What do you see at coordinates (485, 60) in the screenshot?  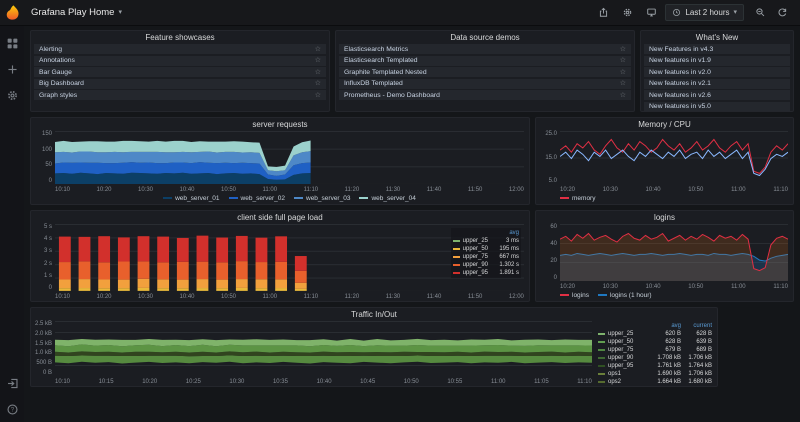 I see `dashboard-link: Elasticsearch Templated ☆` at bounding box center [485, 60].